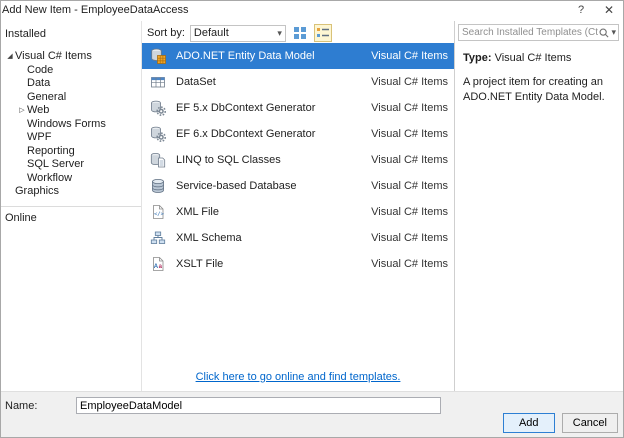 The height and width of the screenshot is (438, 624). What do you see at coordinates (71, 71) in the screenshot?
I see `tree-item-code: Code` at bounding box center [71, 71].